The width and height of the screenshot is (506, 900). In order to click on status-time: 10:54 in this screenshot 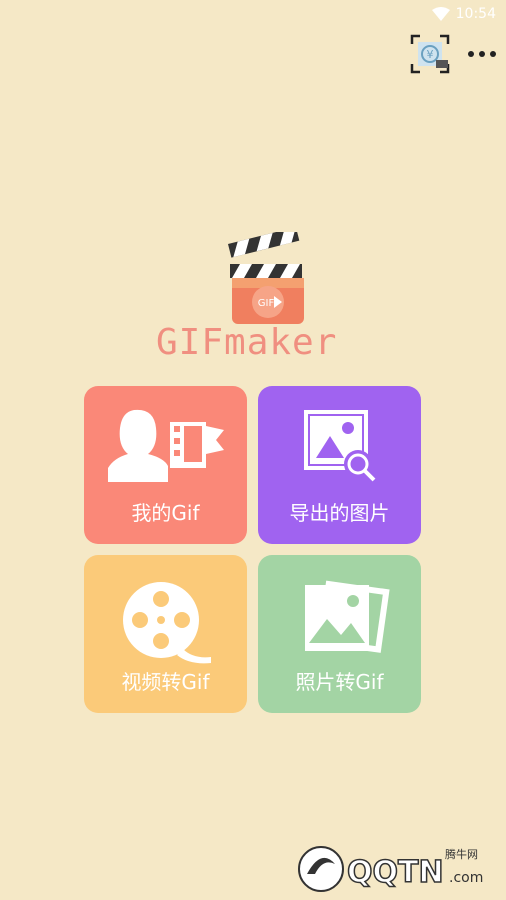, I will do `click(475, 14)`.